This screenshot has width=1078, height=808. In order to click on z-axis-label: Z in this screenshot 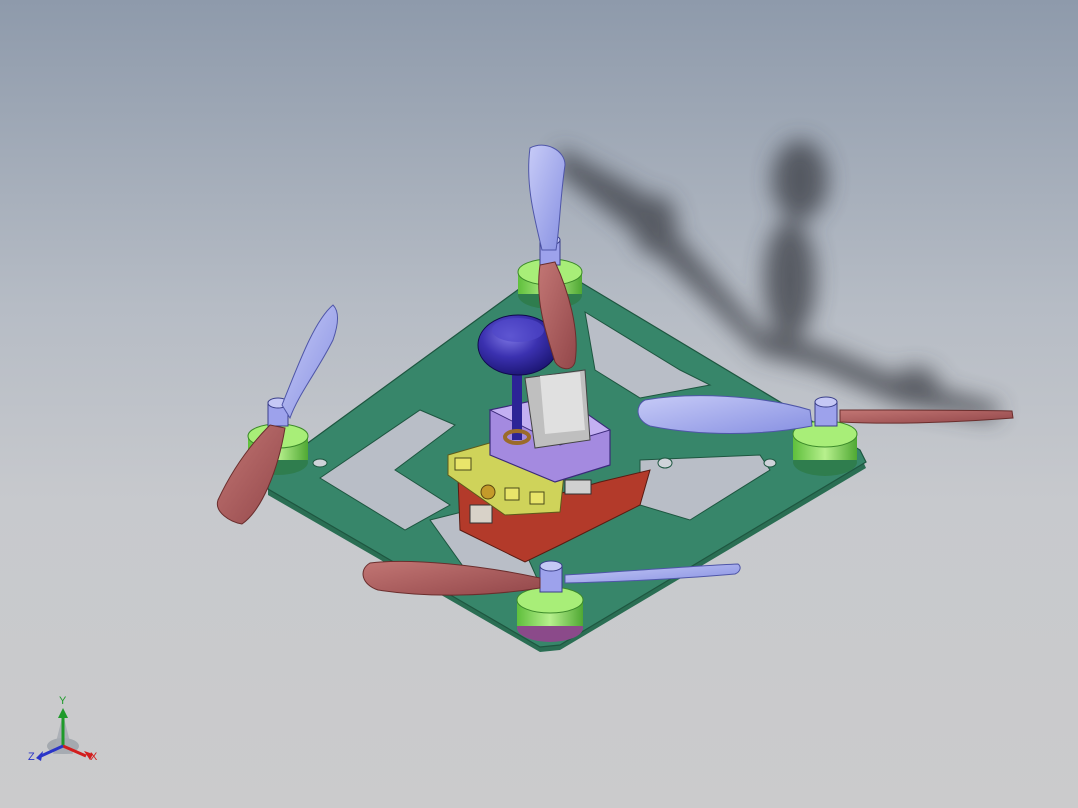, I will do `click(31, 757)`.